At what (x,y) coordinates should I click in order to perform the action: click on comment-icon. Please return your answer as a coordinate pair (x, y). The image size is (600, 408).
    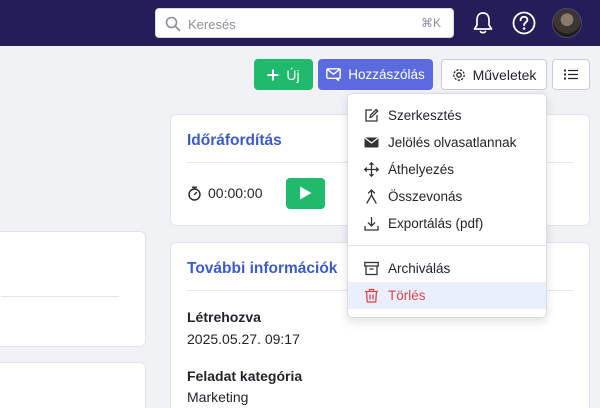
    Looking at the image, I should click on (334, 74).